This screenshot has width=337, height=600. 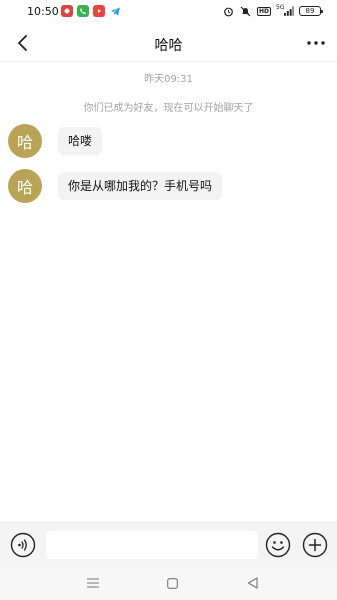 What do you see at coordinates (67, 11) in the screenshot?
I see `app-notification-icon-red` at bounding box center [67, 11].